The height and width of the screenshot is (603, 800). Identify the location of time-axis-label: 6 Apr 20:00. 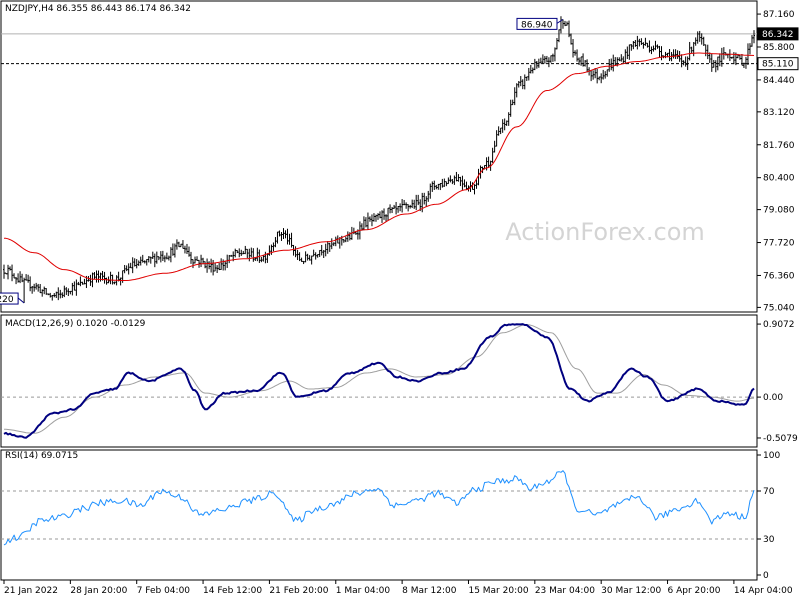
(694, 591).